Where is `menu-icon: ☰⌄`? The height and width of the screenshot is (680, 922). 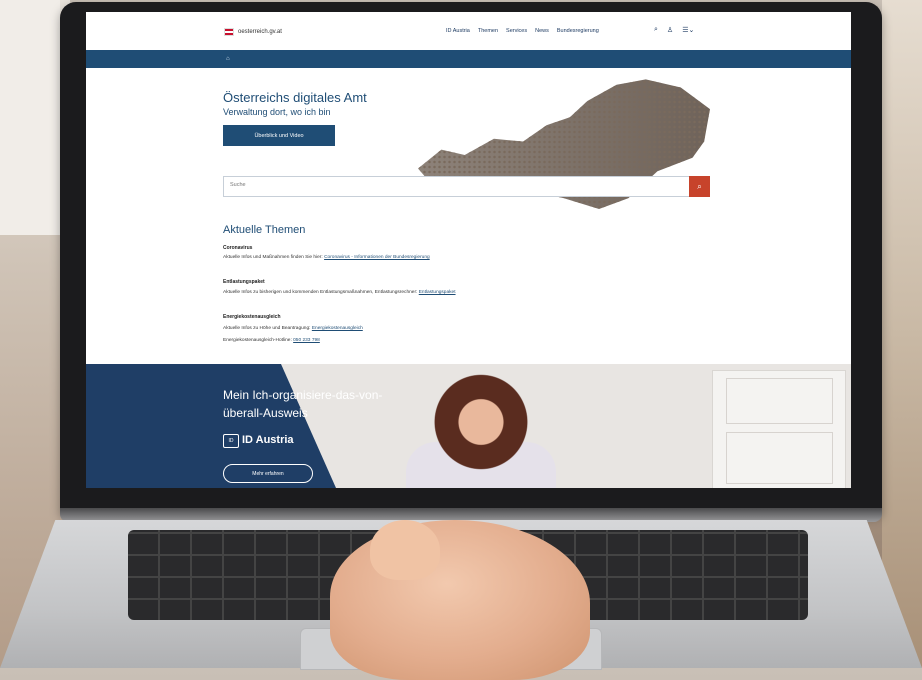
menu-icon: ☰⌄ is located at coordinates (688, 30).